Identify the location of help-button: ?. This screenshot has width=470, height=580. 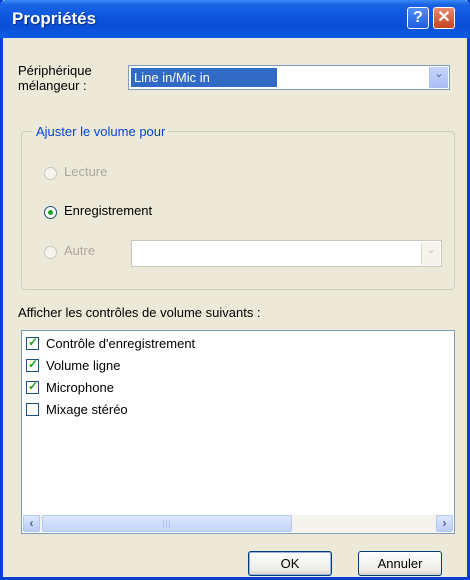
(418, 18).